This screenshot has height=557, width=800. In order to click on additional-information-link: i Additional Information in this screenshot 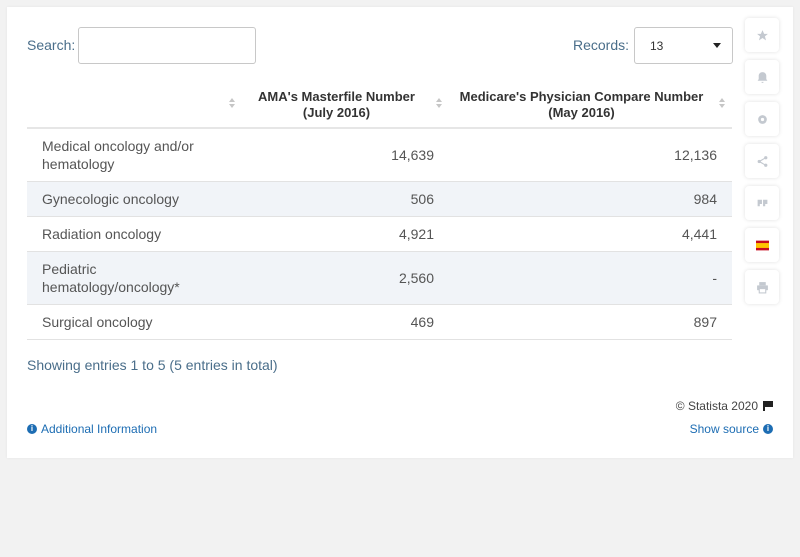, I will do `click(92, 429)`.